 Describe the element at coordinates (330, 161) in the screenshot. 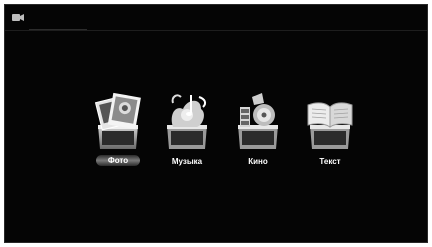

I see `menu-item-label: Текст` at that location.